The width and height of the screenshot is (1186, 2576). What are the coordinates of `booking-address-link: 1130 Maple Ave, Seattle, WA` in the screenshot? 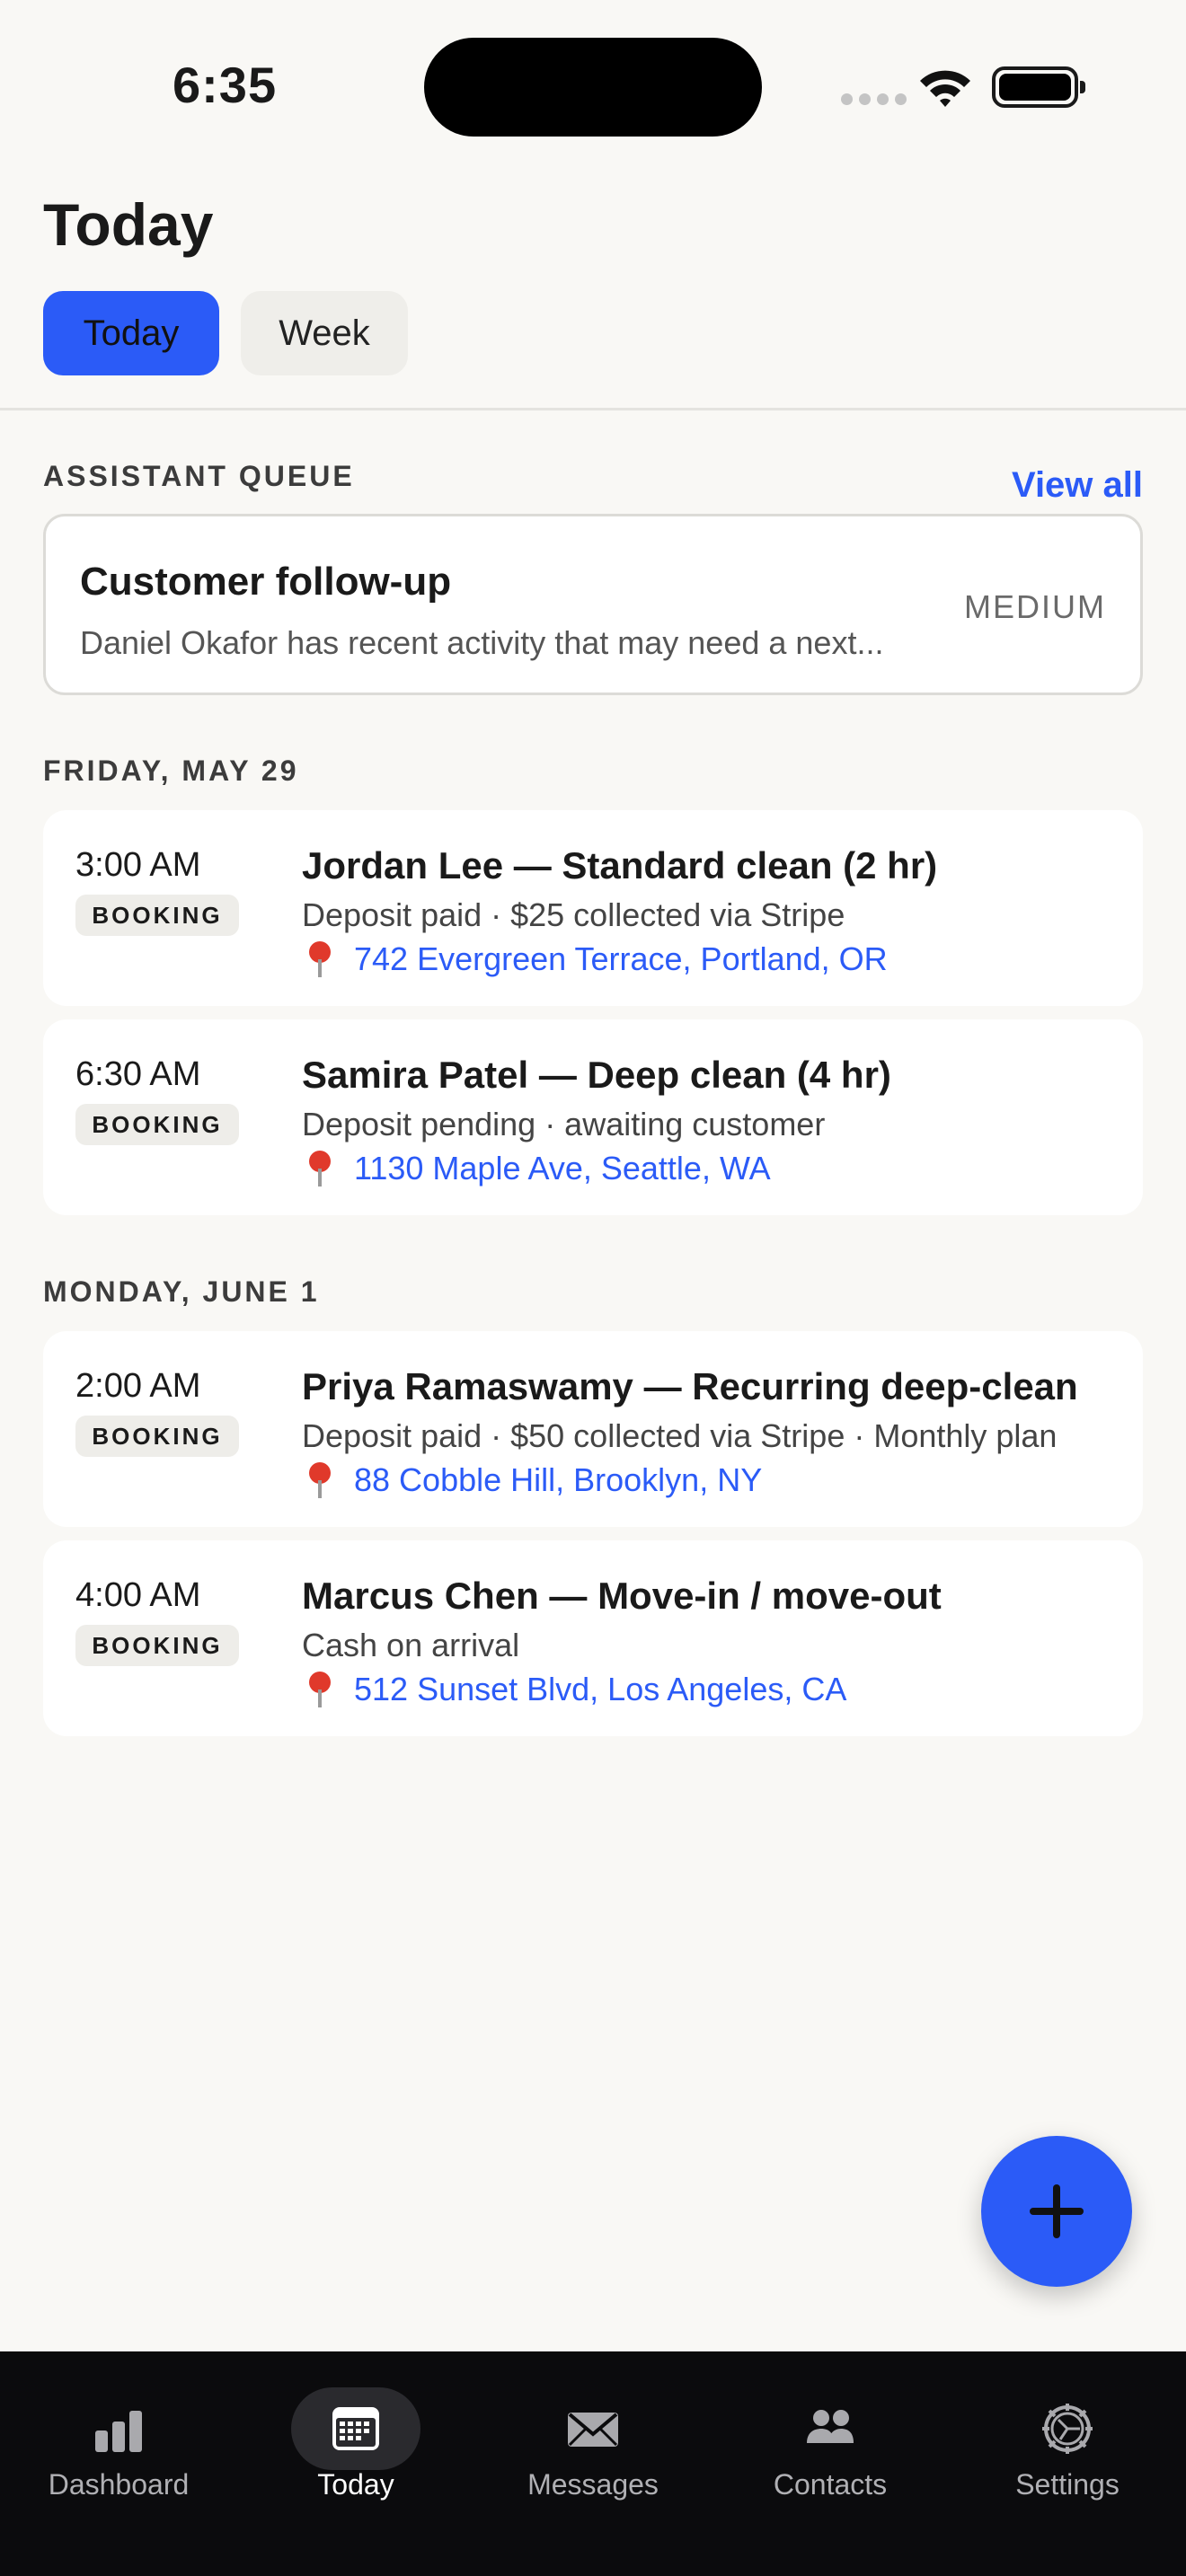 It's located at (536, 1168).